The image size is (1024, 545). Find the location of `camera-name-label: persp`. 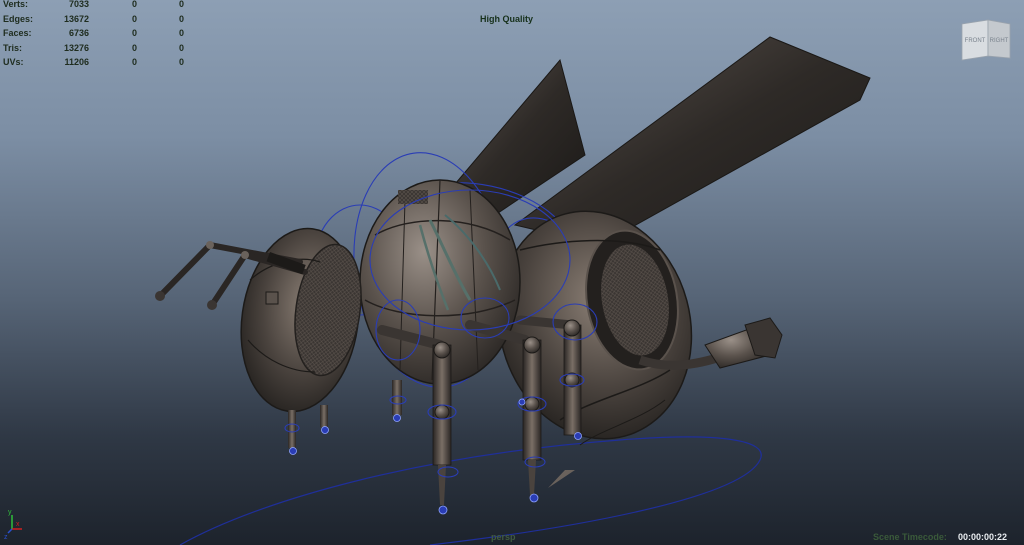

camera-name-label: persp is located at coordinates (503, 537).